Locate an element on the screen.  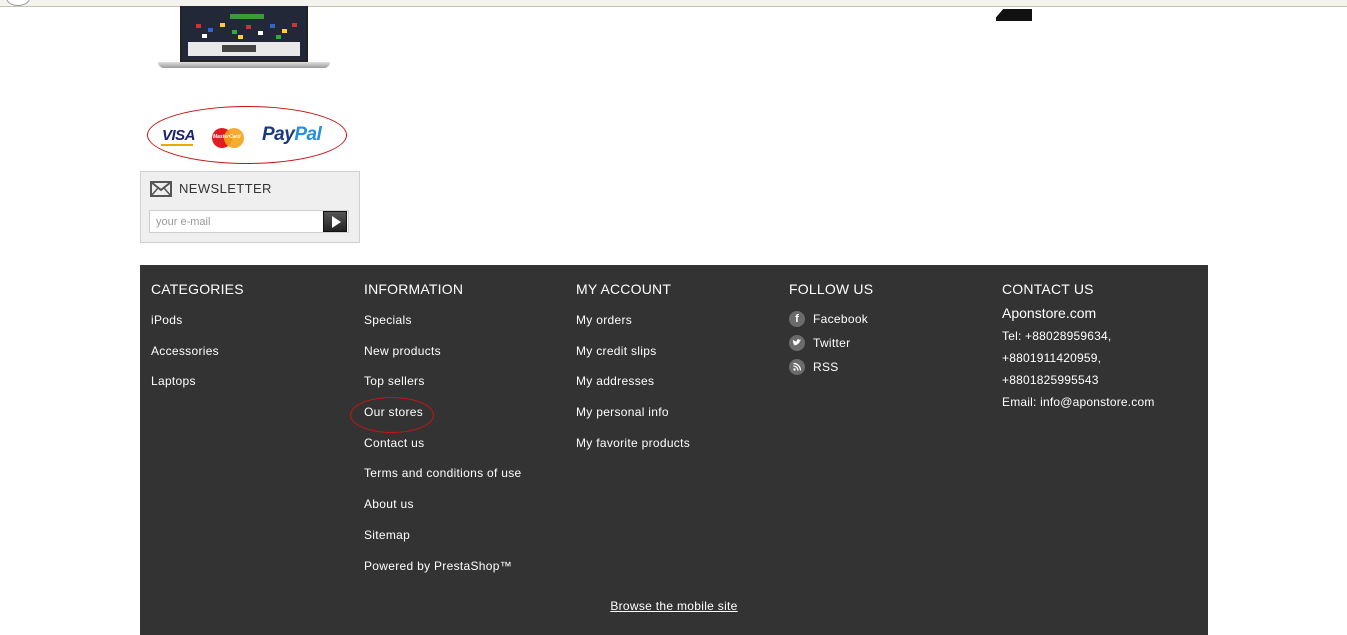
contact-us-heading: CONTACT US is located at coordinates (1048, 289).